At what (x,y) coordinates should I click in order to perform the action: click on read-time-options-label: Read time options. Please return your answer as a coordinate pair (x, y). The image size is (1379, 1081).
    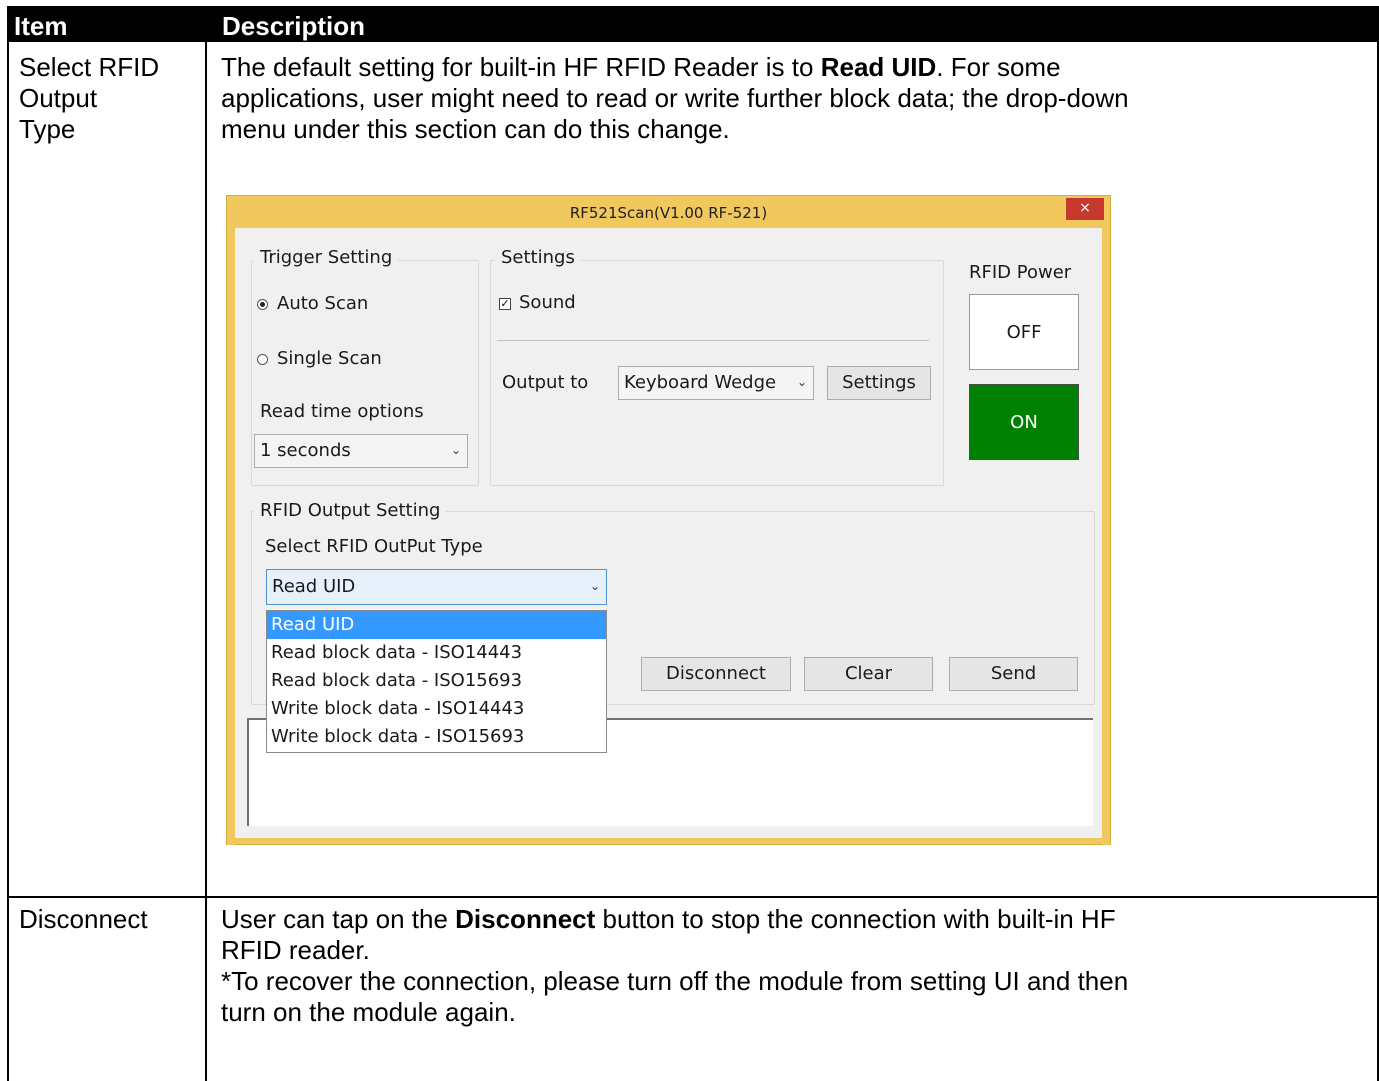
    Looking at the image, I should click on (342, 411).